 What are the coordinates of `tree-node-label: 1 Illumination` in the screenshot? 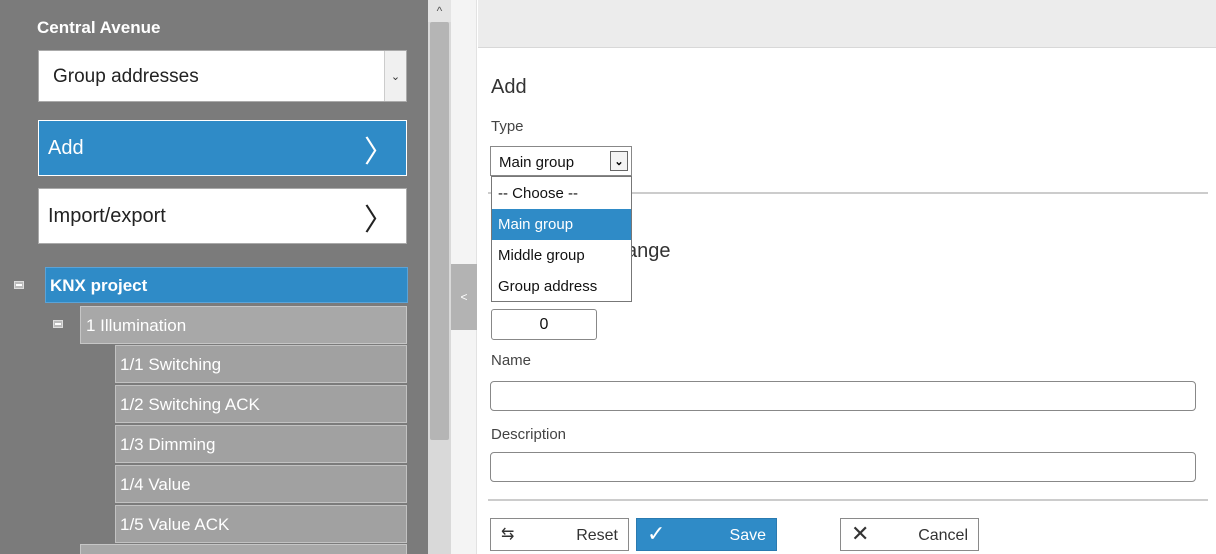 It's located at (136, 325).